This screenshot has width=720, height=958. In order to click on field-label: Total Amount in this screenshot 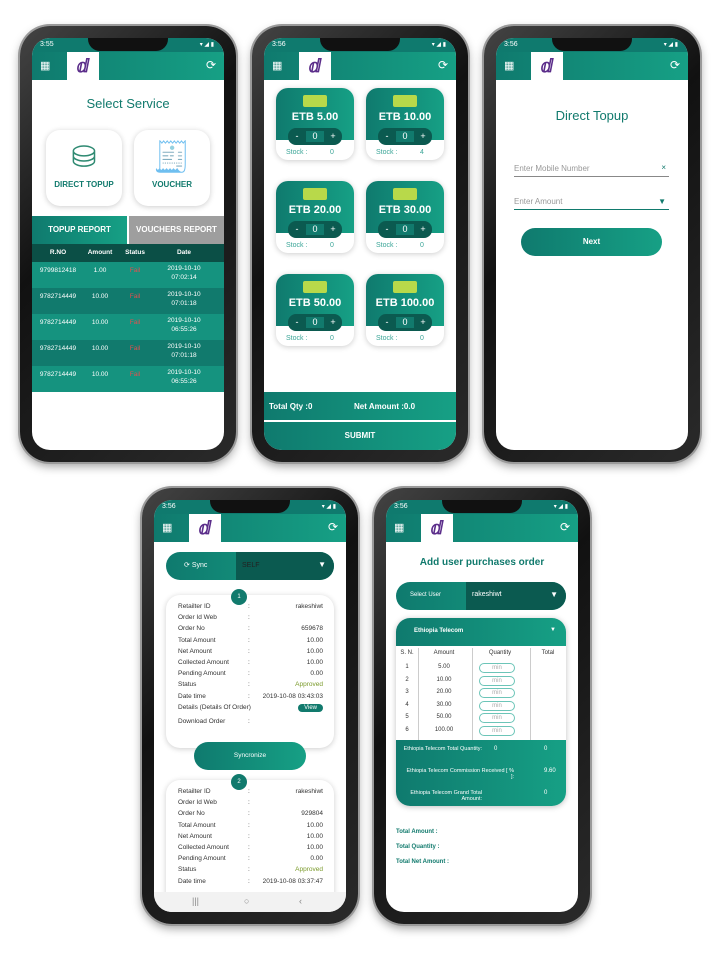, I will do `click(197, 640)`.